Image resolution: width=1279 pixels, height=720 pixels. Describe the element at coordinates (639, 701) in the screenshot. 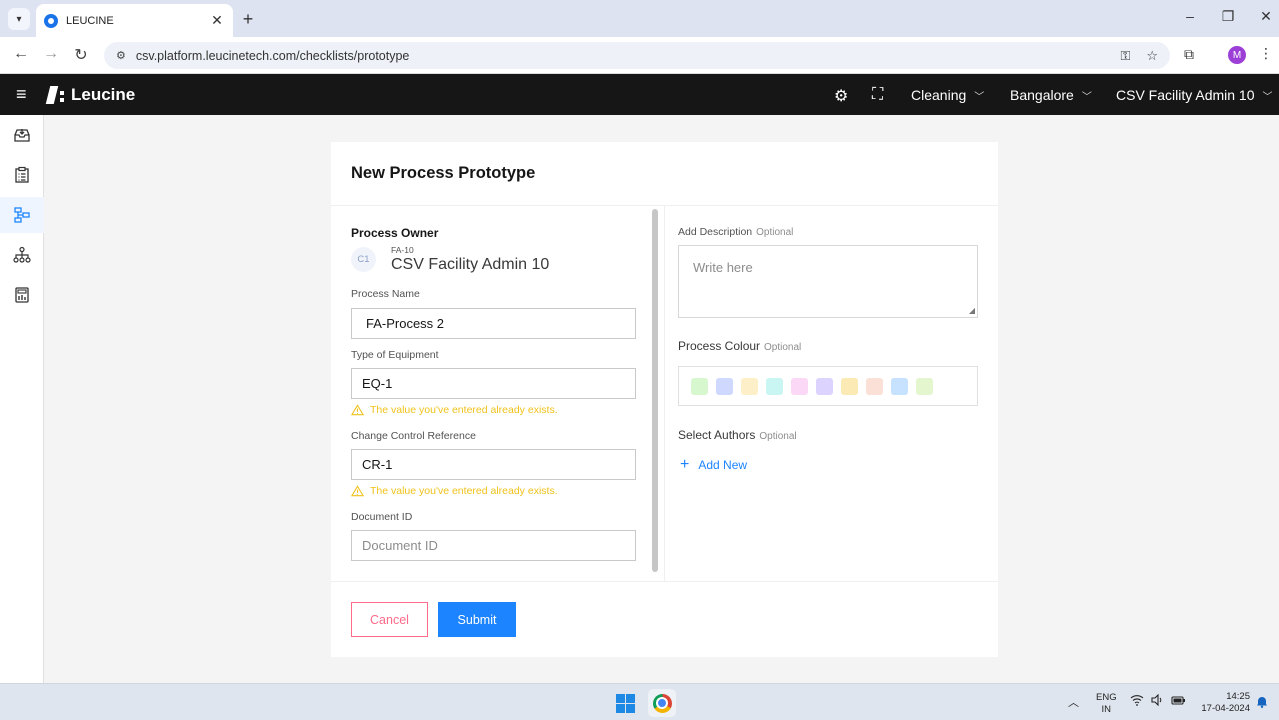

I see `windows-taskbar: ︿ ENG IN 14:25 17-04-2024` at that location.